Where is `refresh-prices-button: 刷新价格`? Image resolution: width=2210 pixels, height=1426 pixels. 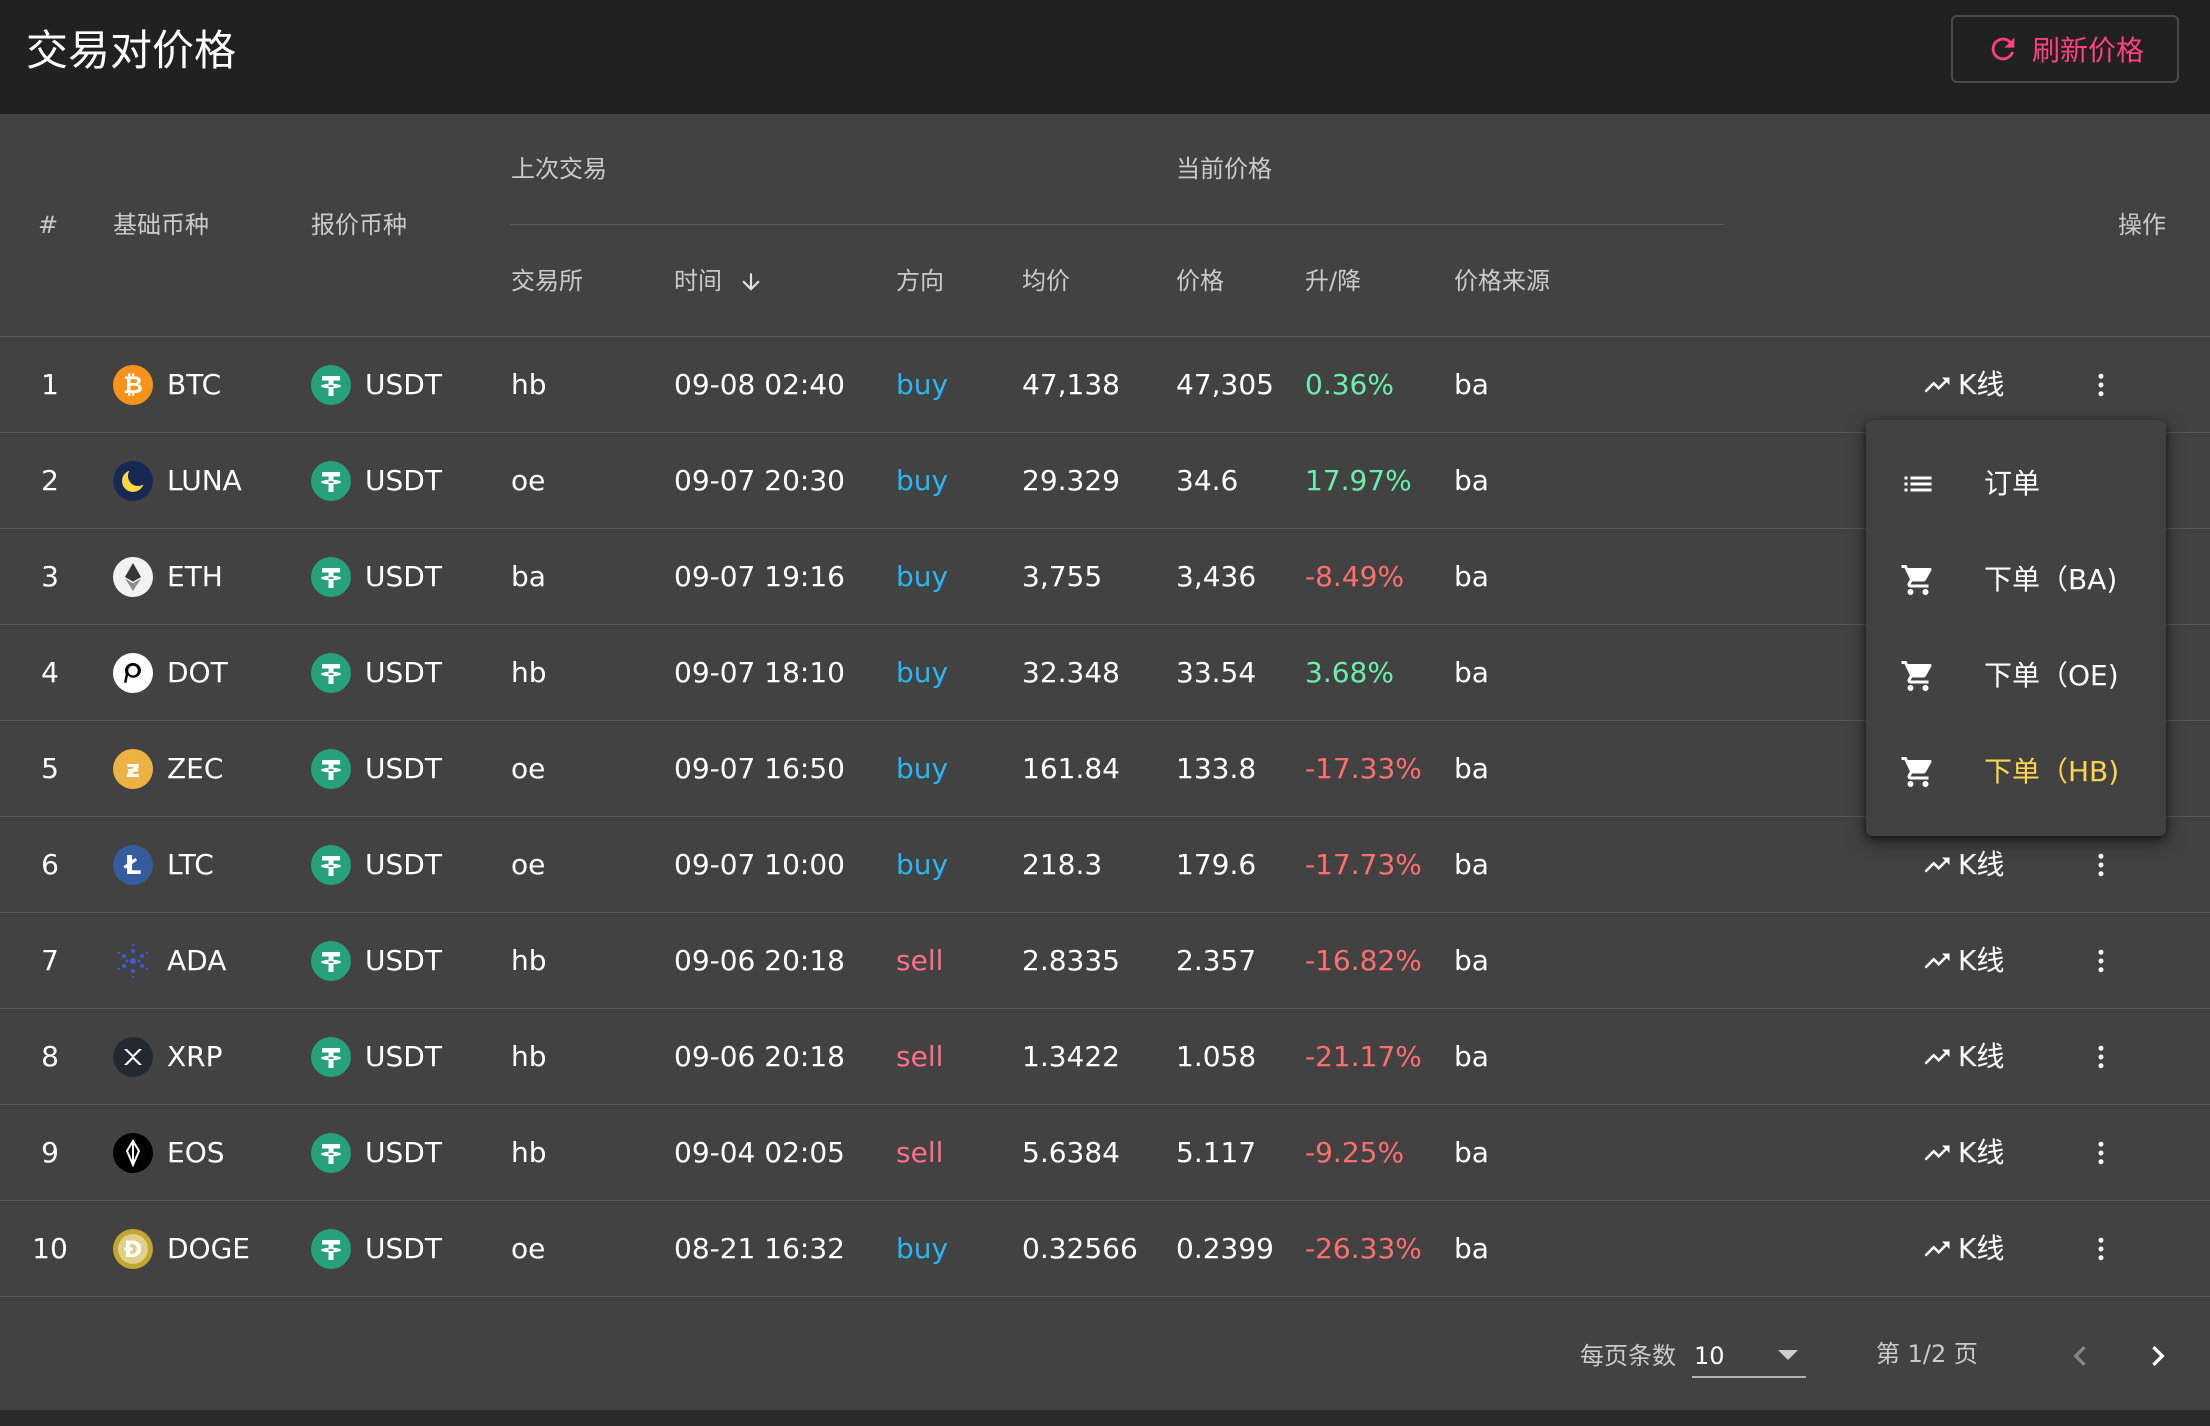 refresh-prices-button: 刷新价格 is located at coordinates (2065, 49).